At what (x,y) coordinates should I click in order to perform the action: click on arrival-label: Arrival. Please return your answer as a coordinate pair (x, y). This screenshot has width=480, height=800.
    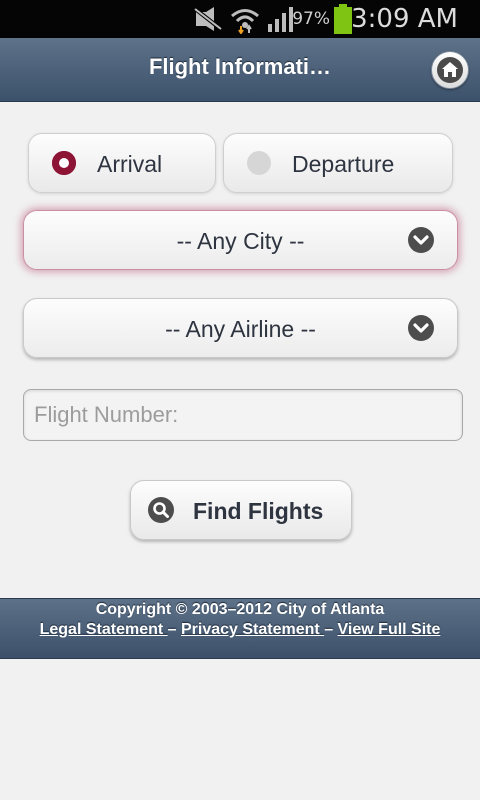
    Looking at the image, I should click on (130, 164).